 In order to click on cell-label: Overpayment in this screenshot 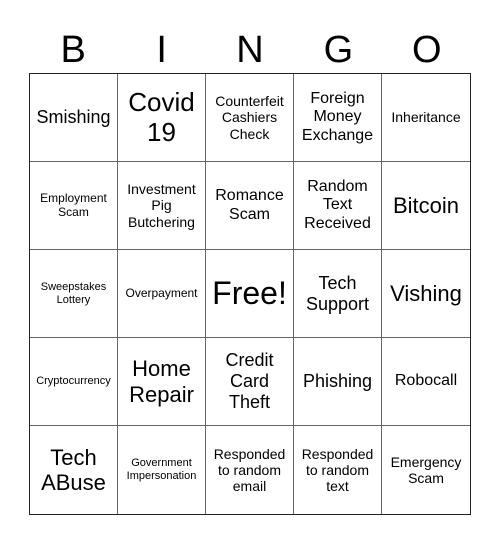, I will do `click(161, 292)`.